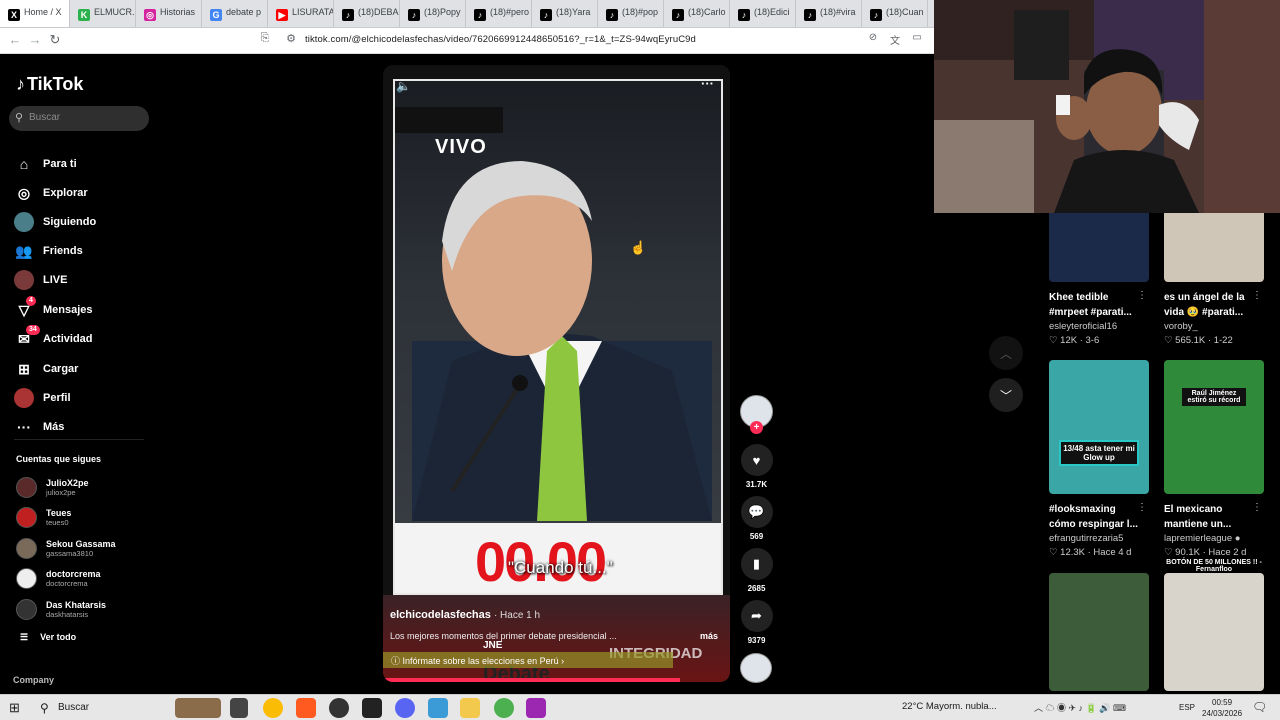  Describe the element at coordinates (442, 12) in the screenshot. I see `tab-label: (18)Popy` at that location.